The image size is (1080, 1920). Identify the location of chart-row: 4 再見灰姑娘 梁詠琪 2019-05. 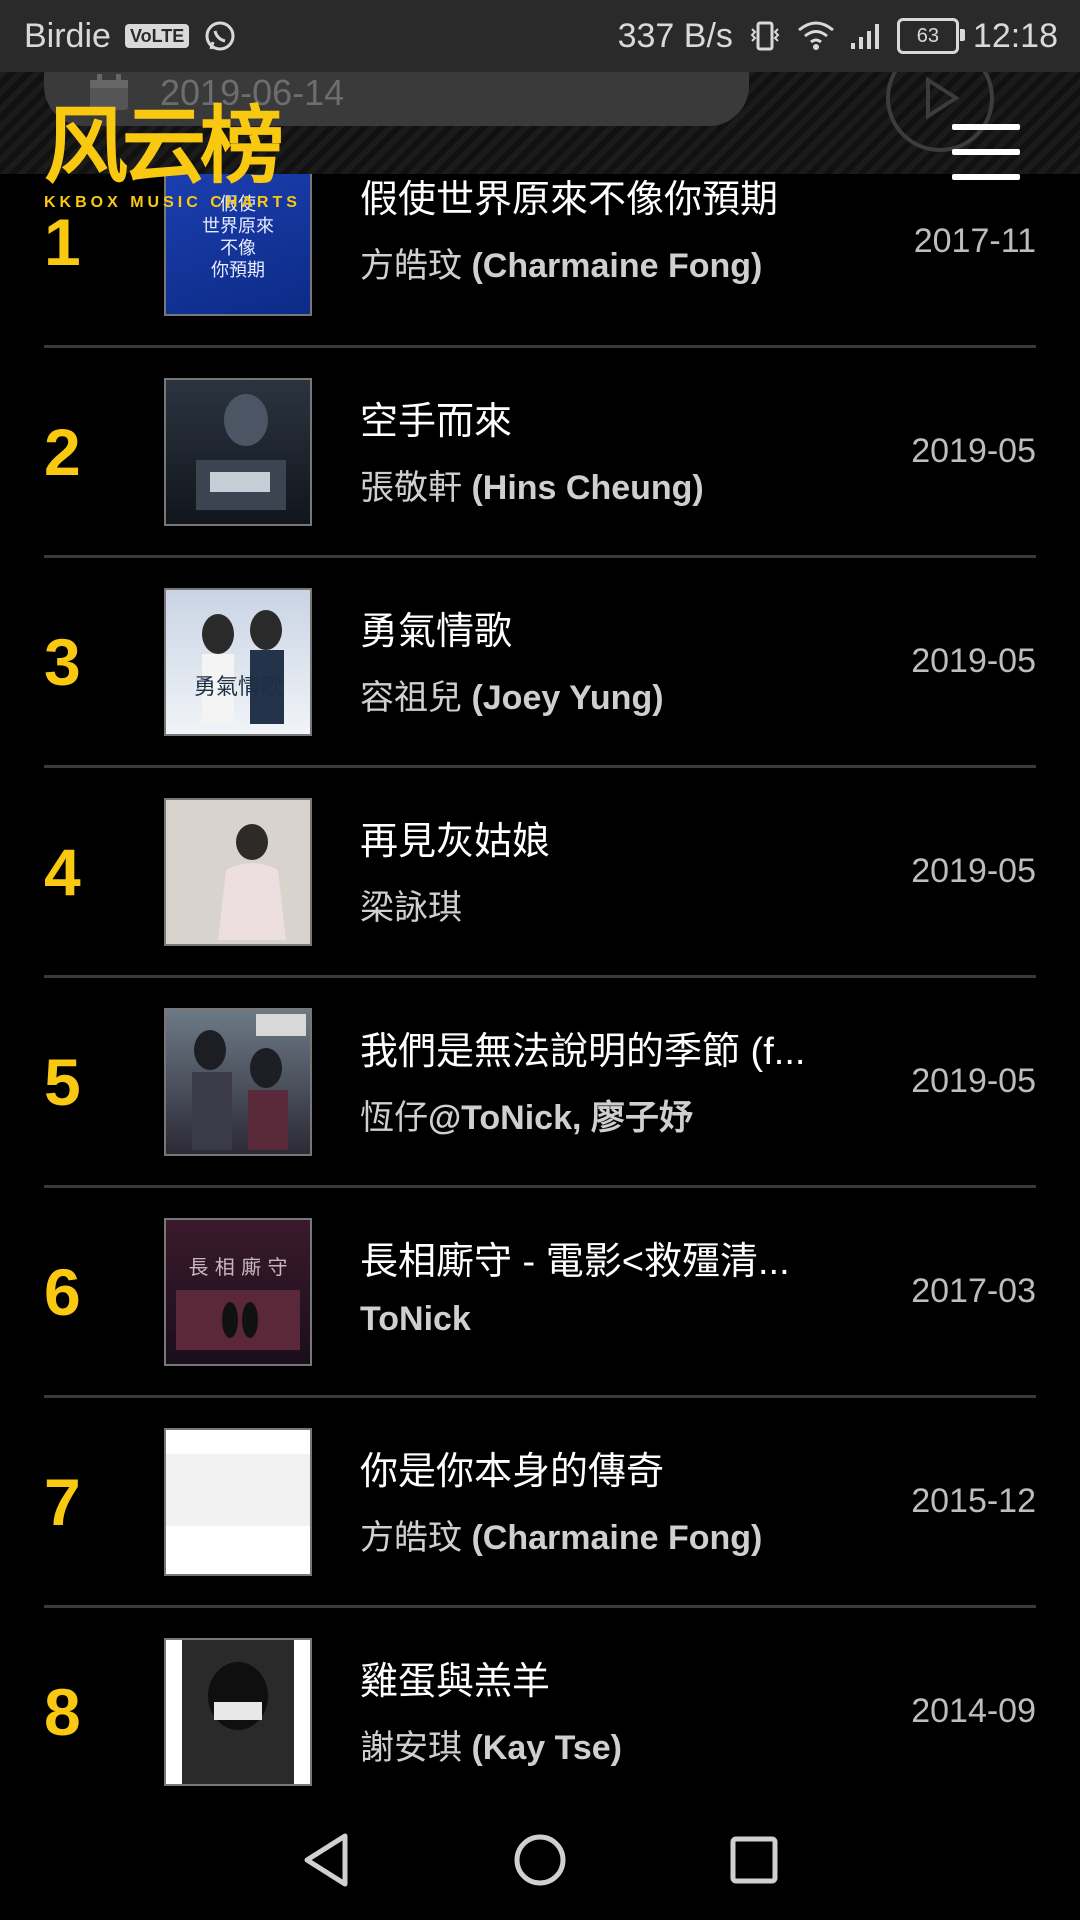
(540, 873).